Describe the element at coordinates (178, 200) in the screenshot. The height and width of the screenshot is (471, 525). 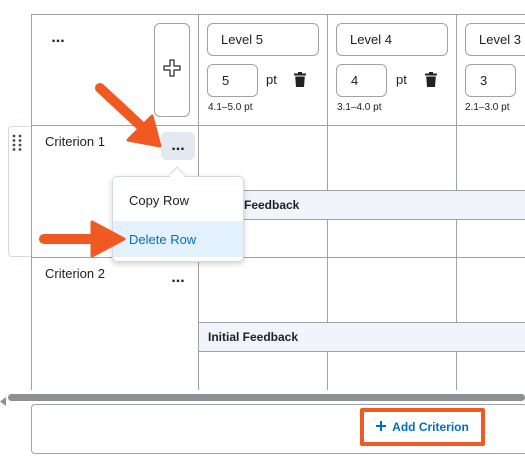
I see `menu-item-copy-row: Copy Row` at that location.